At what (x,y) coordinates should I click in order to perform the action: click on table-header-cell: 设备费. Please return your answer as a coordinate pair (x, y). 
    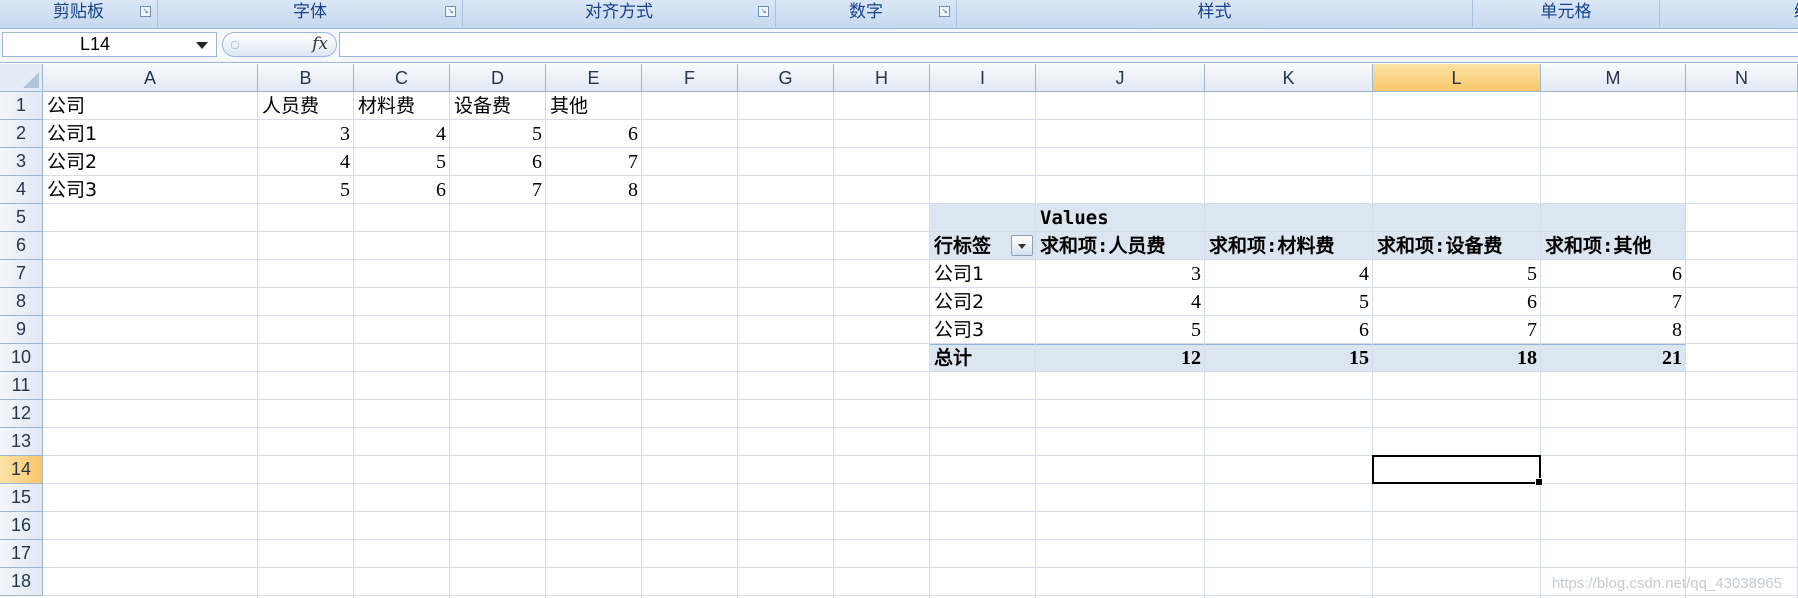
    Looking at the image, I should click on (498, 106).